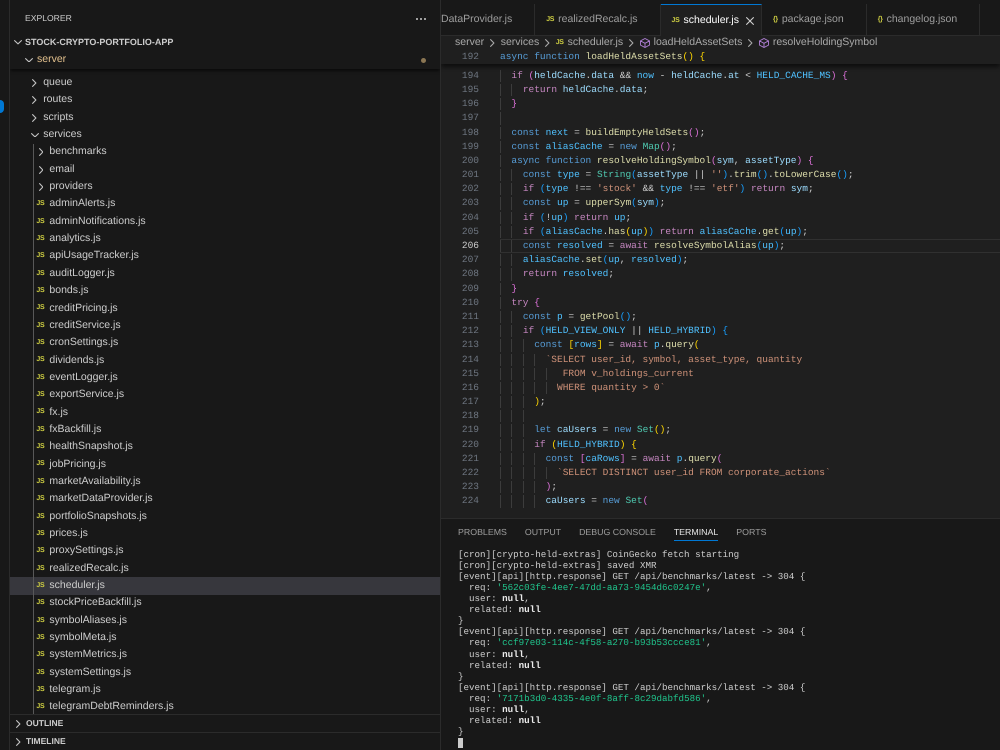 The image size is (1000, 750). Describe the element at coordinates (469, 43) in the screenshot. I see `breadcrumb-item: server` at that location.